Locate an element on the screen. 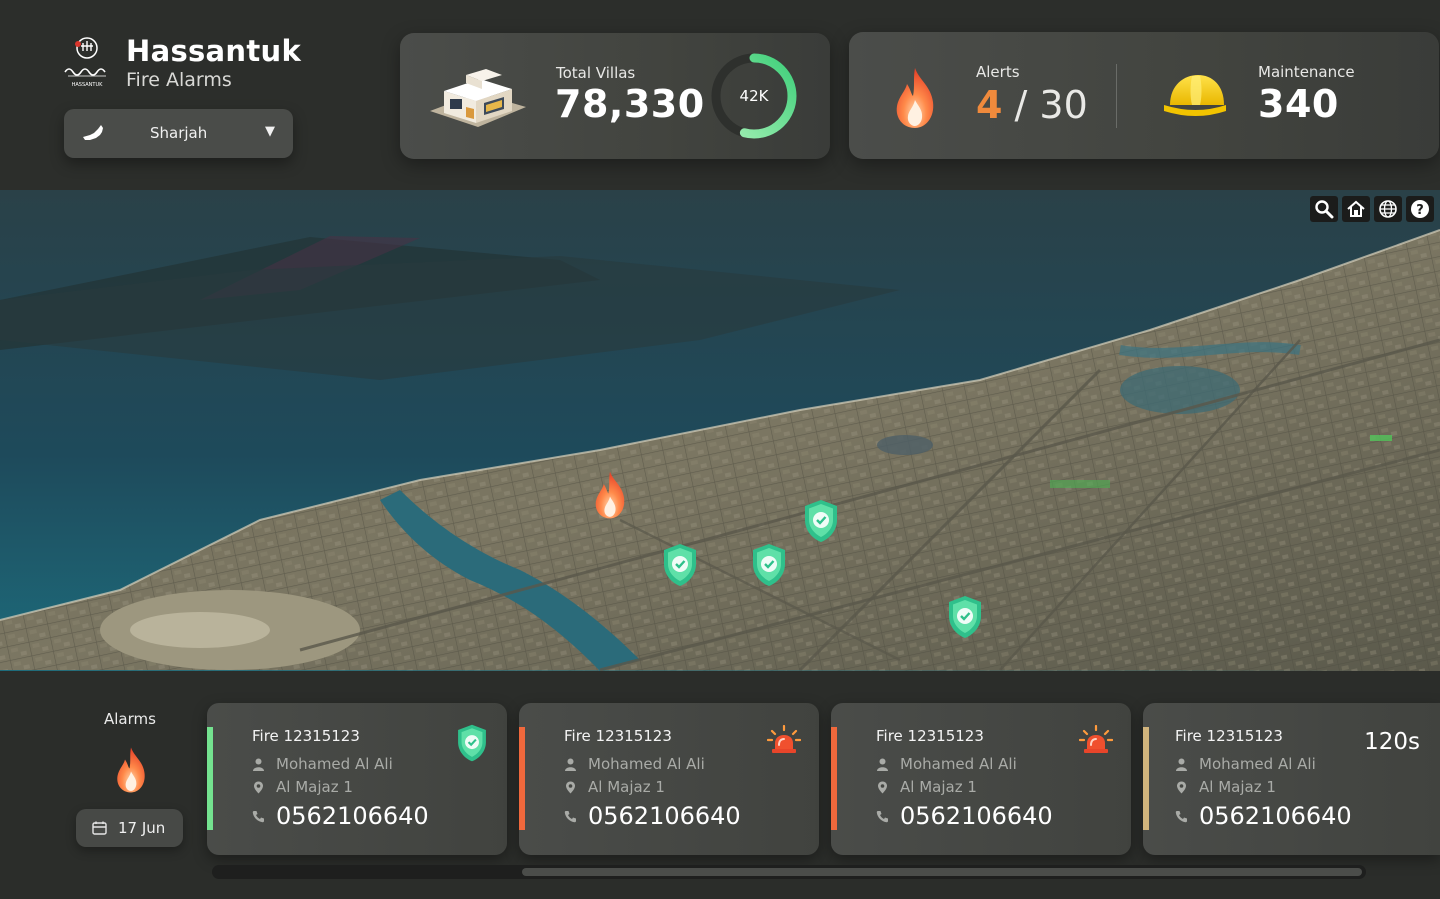 This screenshot has height=899, width=1440. globe-icon is located at coordinates (1388, 209).